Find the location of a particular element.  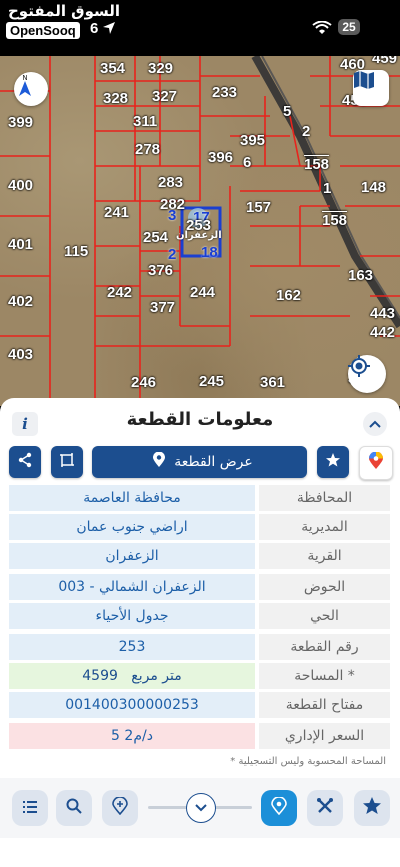

plot-number: 402 is located at coordinates (20, 301).